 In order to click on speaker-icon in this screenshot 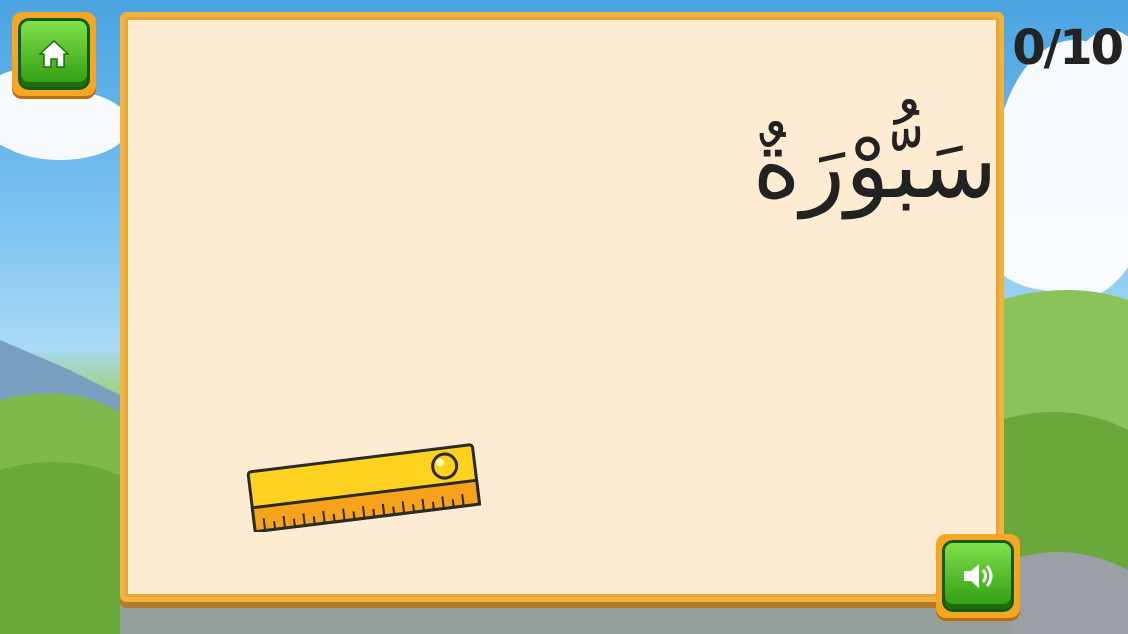, I will do `click(978, 576)`.